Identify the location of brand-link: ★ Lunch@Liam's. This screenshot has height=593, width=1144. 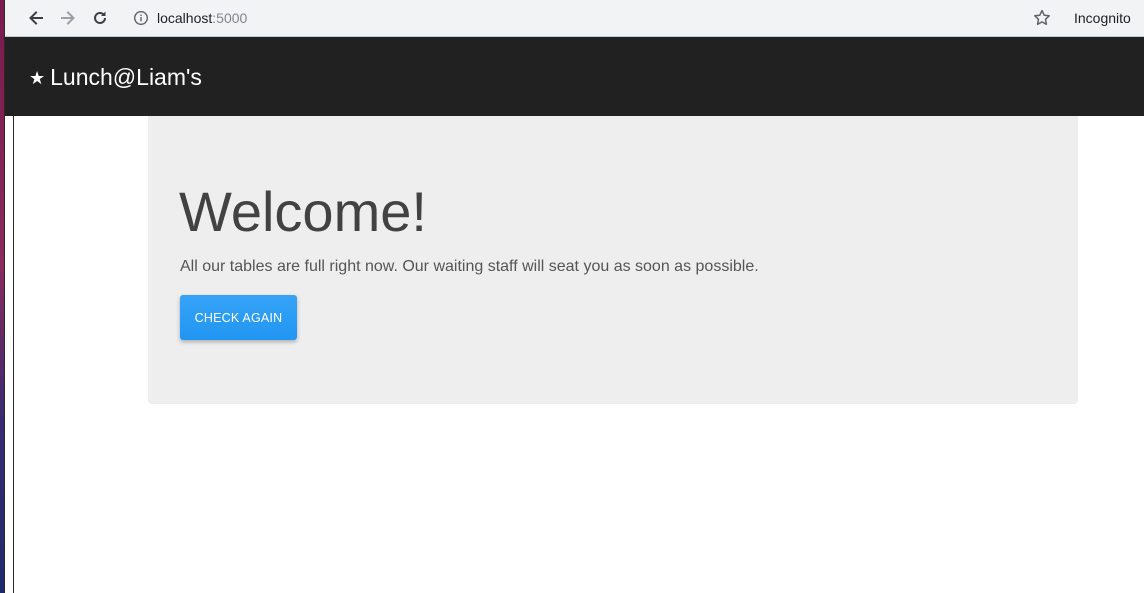
(115, 77).